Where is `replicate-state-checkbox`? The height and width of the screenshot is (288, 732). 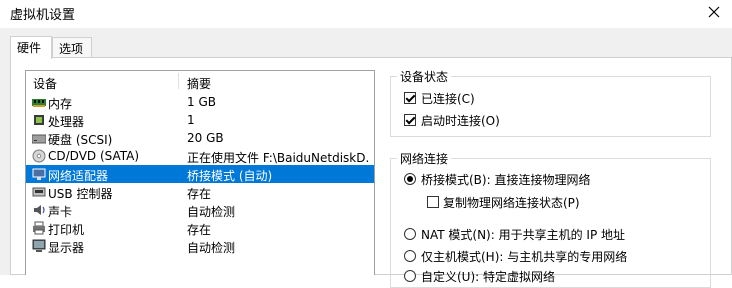
replicate-state-checkbox is located at coordinates (433, 202).